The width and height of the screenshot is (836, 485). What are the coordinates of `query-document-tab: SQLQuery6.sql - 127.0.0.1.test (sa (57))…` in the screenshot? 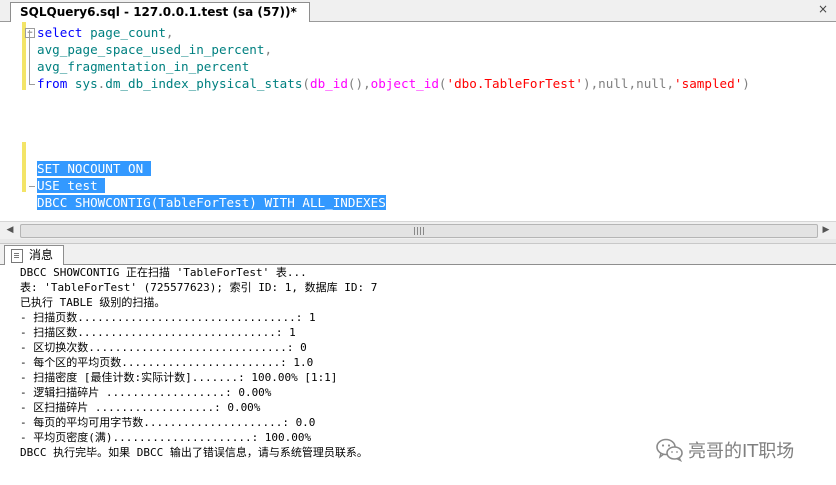 It's located at (160, 12).